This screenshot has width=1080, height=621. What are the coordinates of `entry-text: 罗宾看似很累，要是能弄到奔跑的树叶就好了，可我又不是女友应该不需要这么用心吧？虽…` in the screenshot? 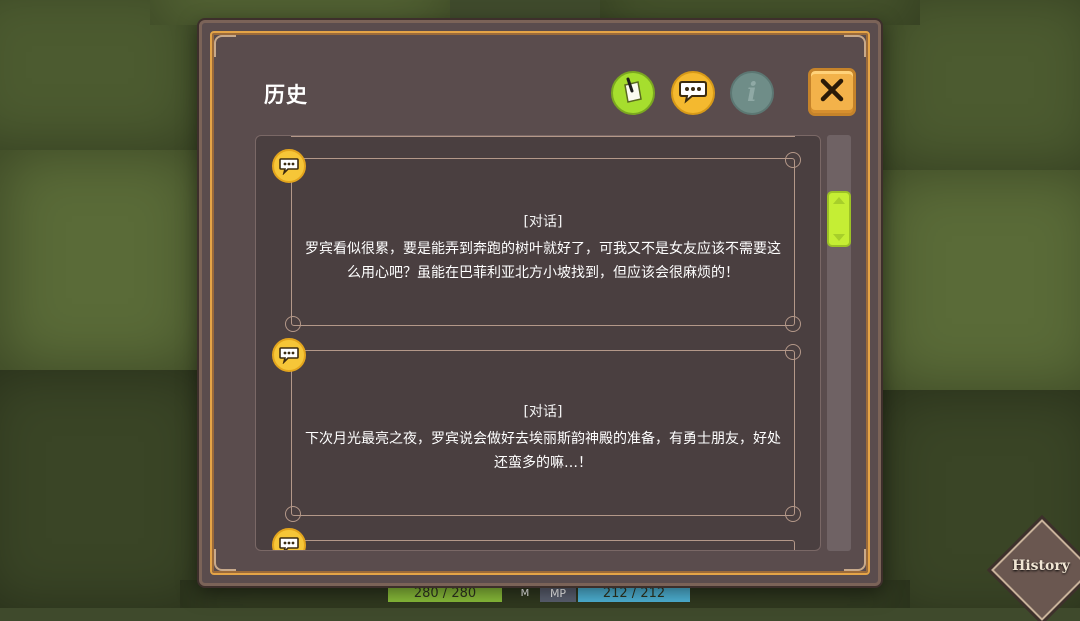 It's located at (543, 261).